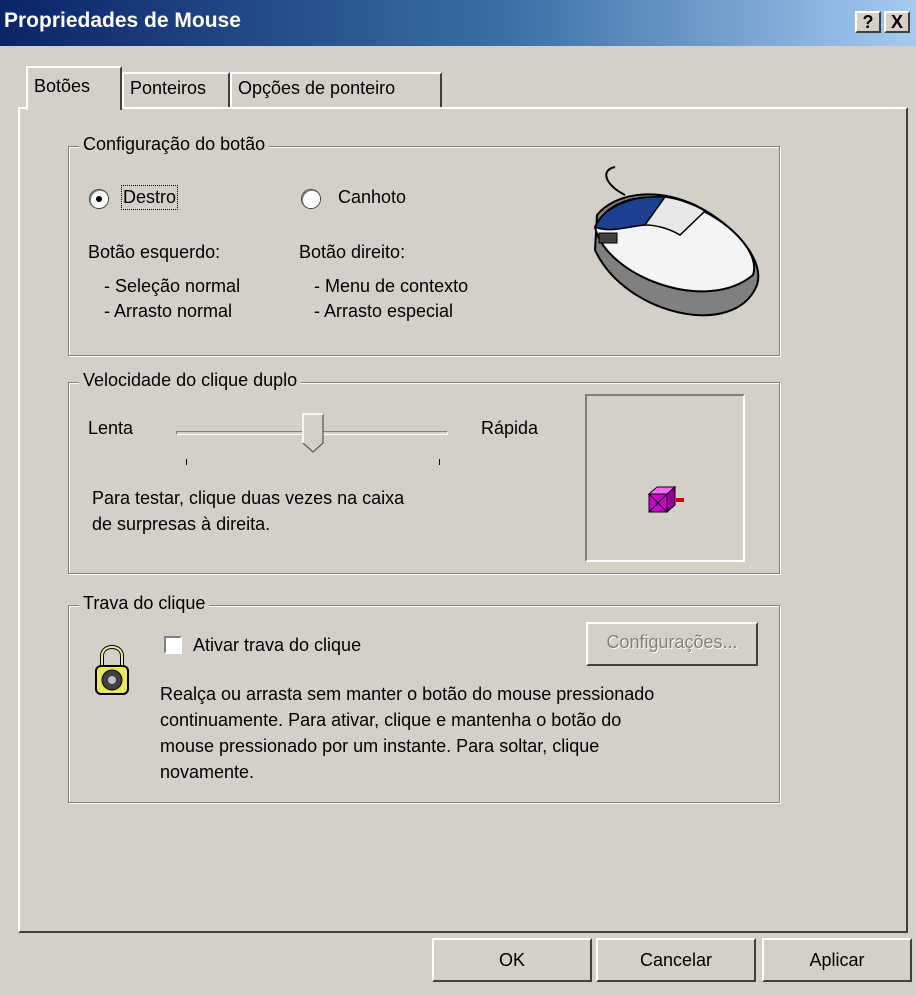 This screenshot has width=916, height=995. I want to click on test-instructions: de surpresas à direita., so click(181, 524).